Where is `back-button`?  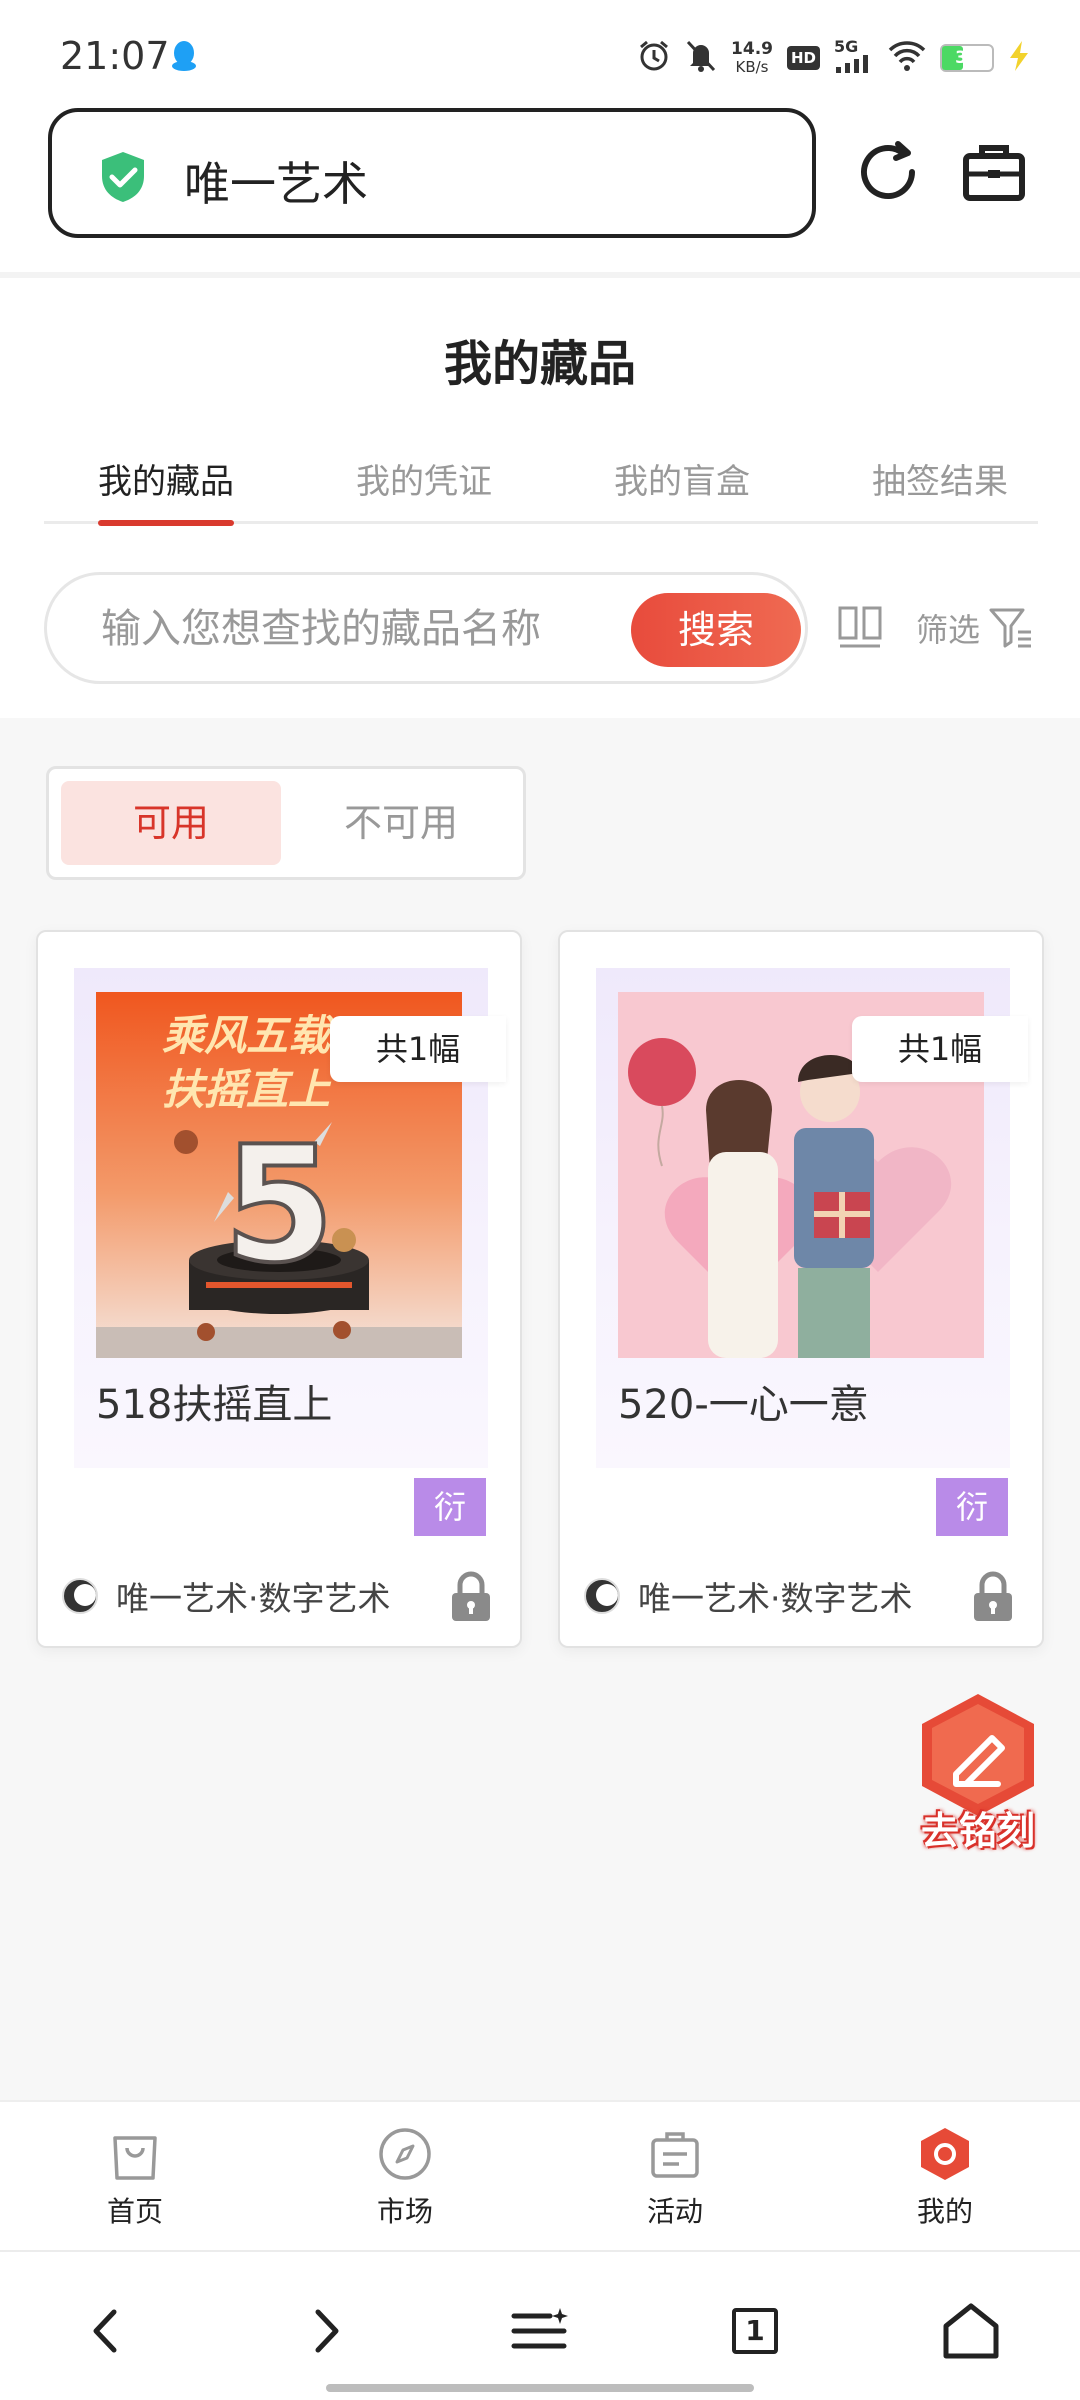
back-button is located at coordinates (107, 2331).